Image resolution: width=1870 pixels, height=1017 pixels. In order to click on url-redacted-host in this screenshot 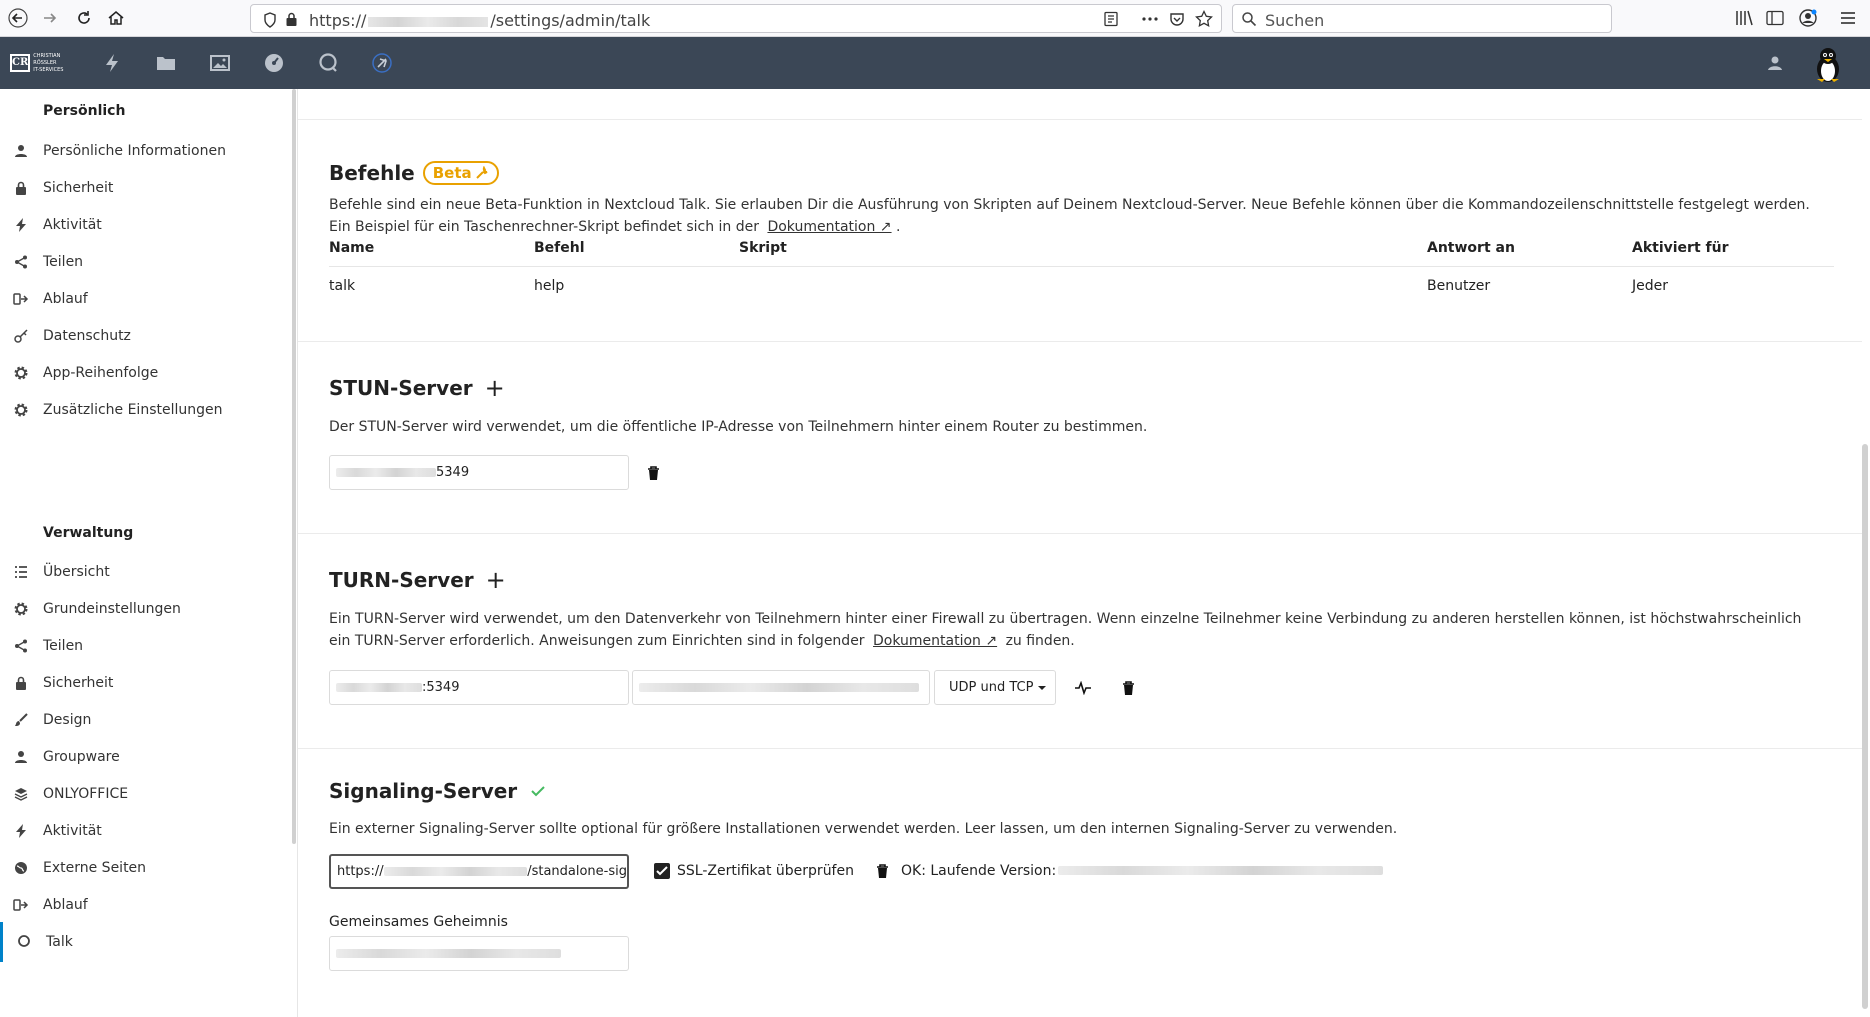, I will do `click(428, 21)`.